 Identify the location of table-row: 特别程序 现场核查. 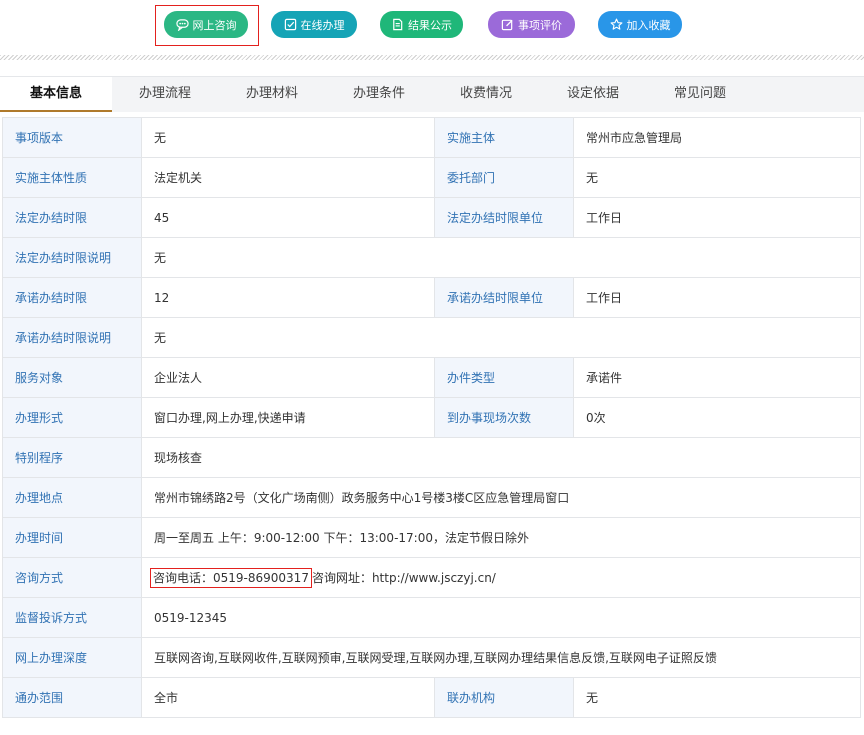
(431, 457).